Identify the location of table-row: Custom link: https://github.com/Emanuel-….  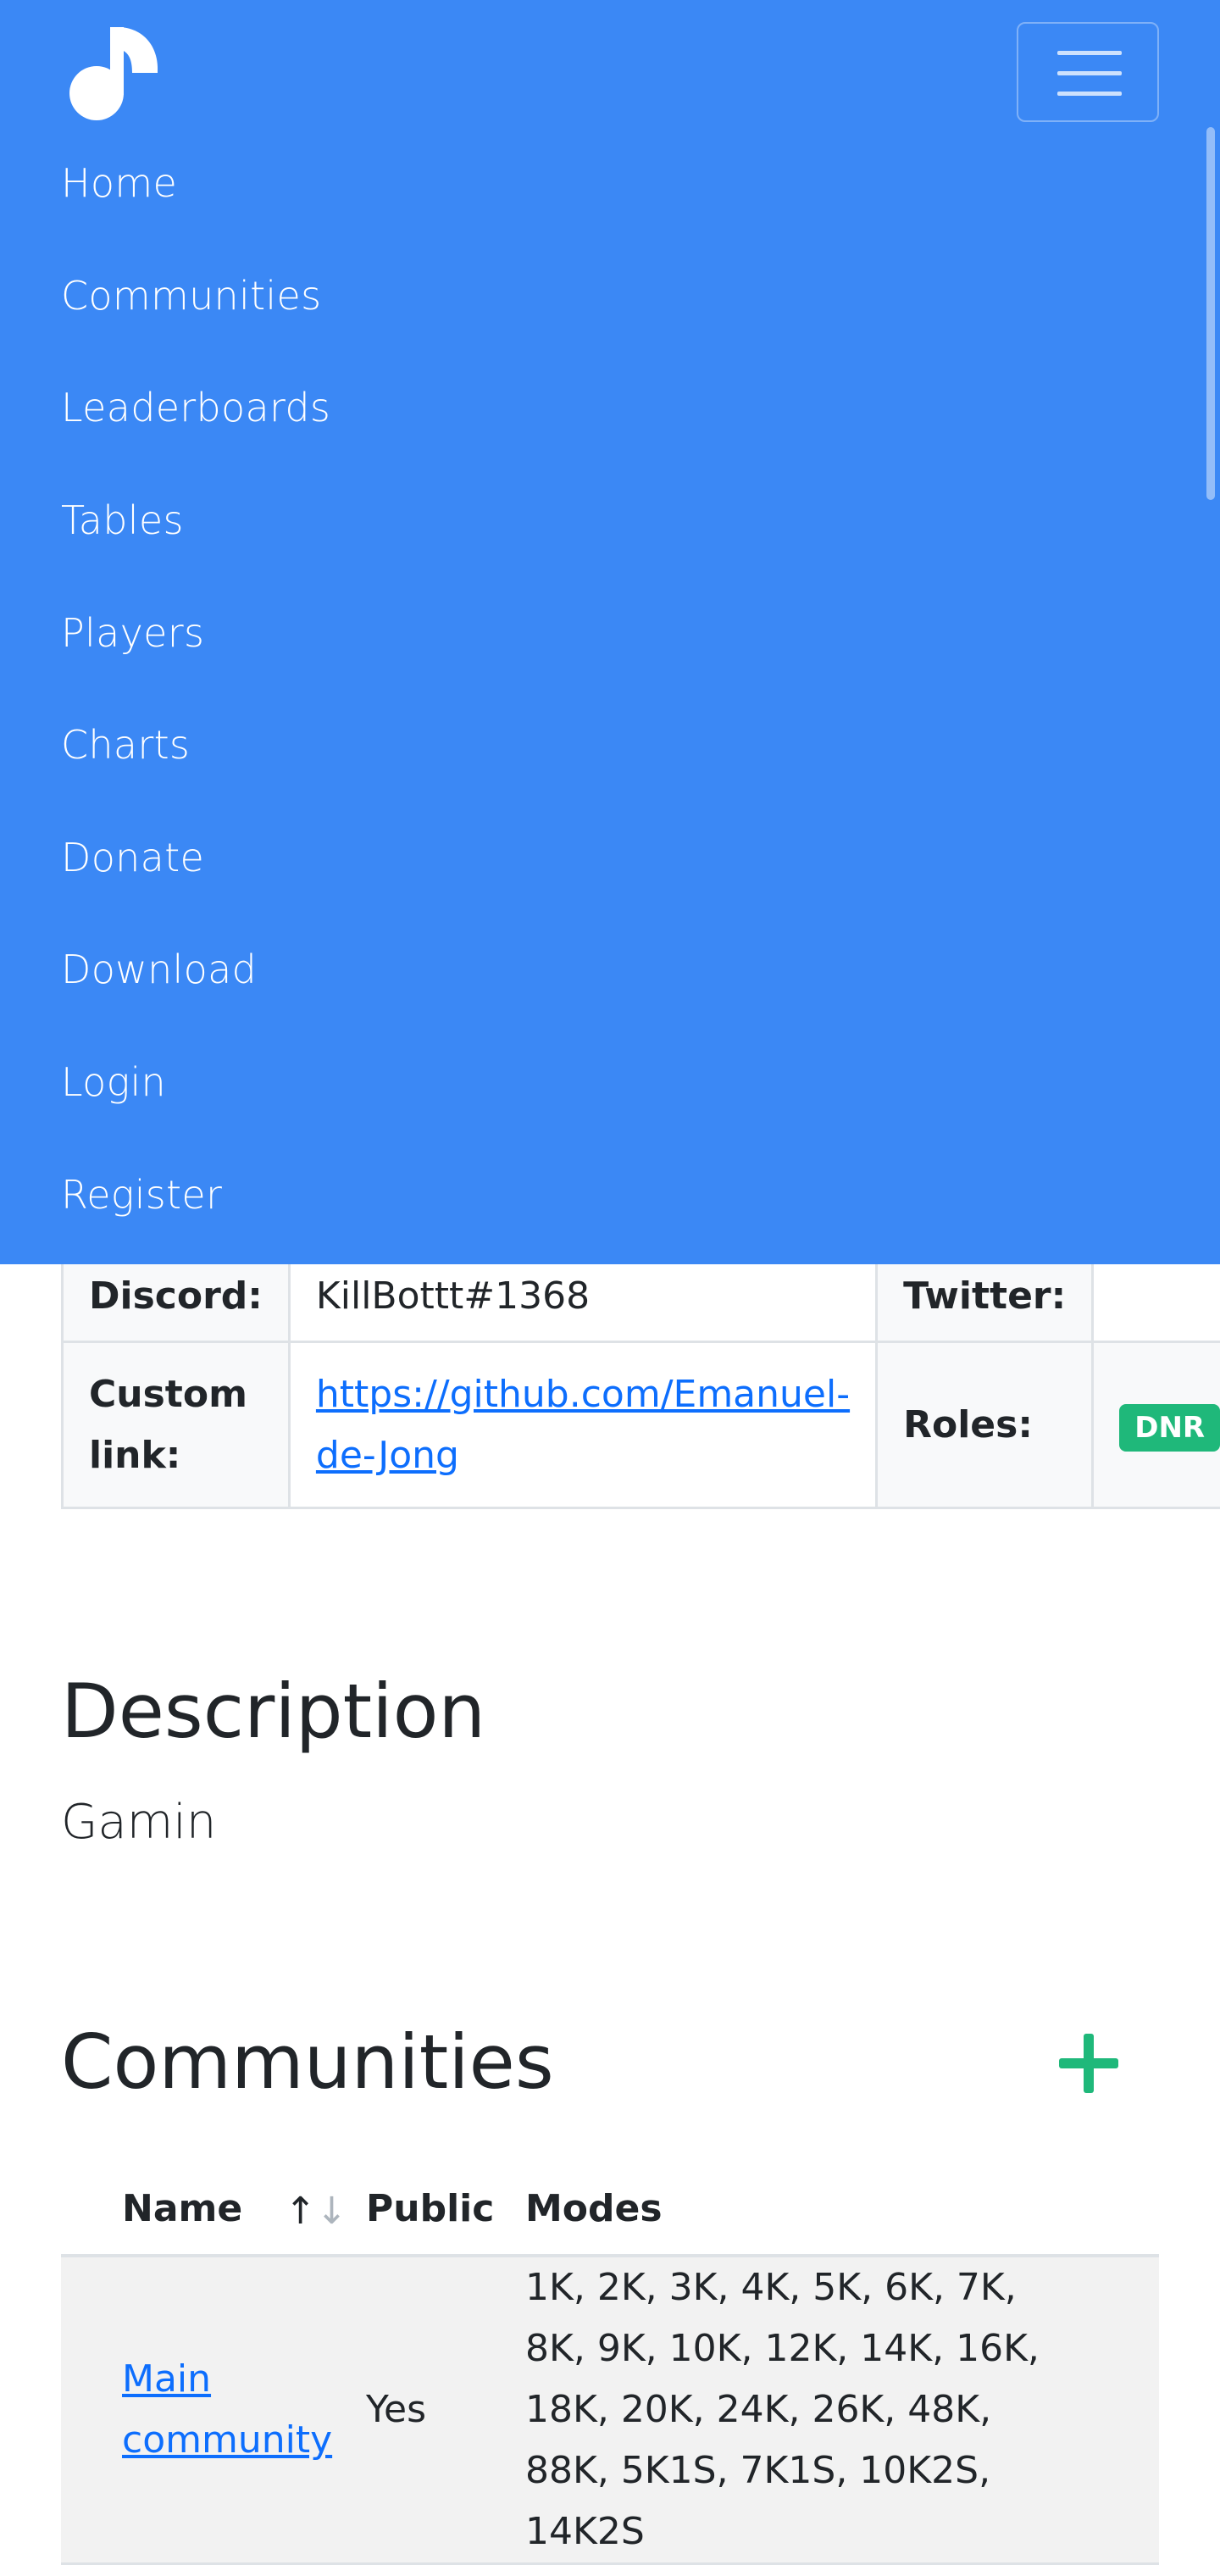
(640, 1425).